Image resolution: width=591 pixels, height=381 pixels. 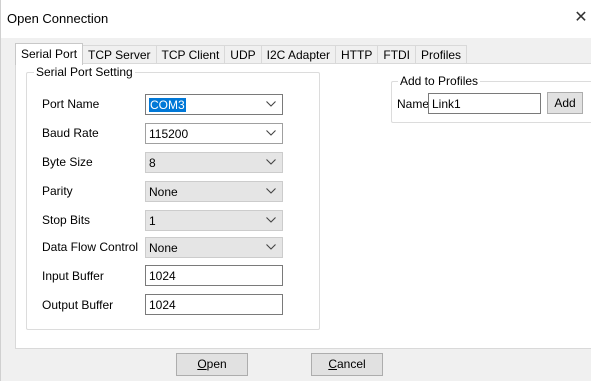 I want to click on close-icon: ✕, so click(x=581, y=18).